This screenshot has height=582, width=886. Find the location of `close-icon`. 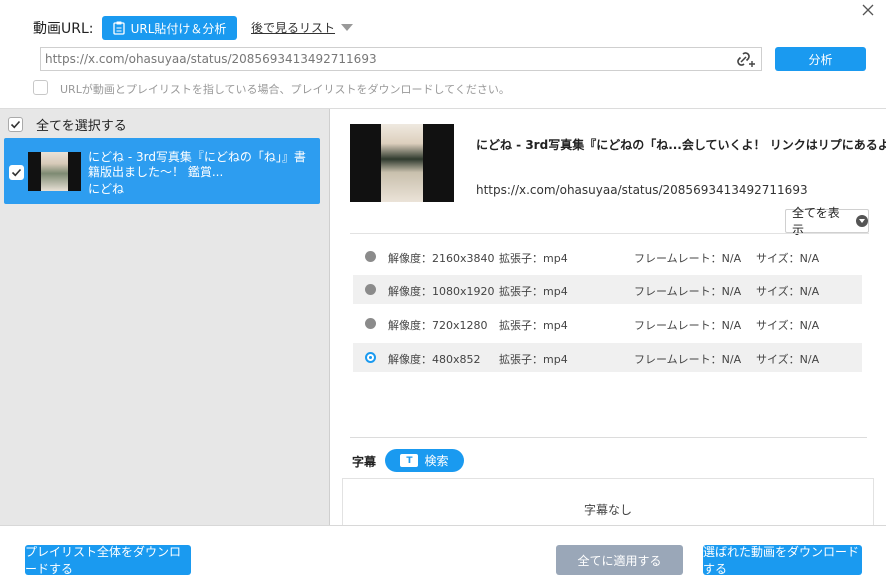

close-icon is located at coordinates (868, 10).